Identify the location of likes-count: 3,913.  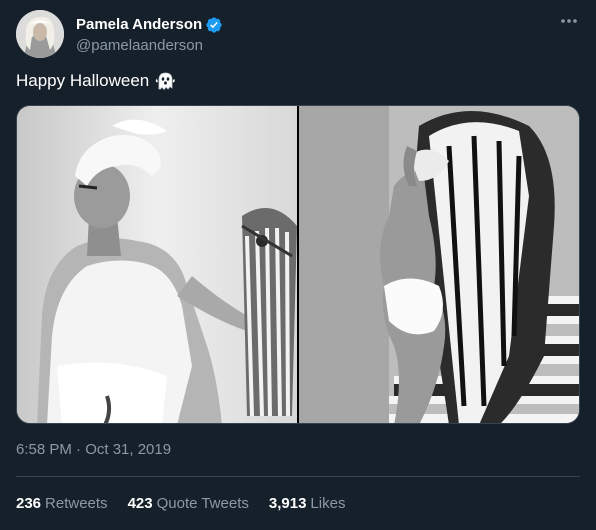
(287, 503).